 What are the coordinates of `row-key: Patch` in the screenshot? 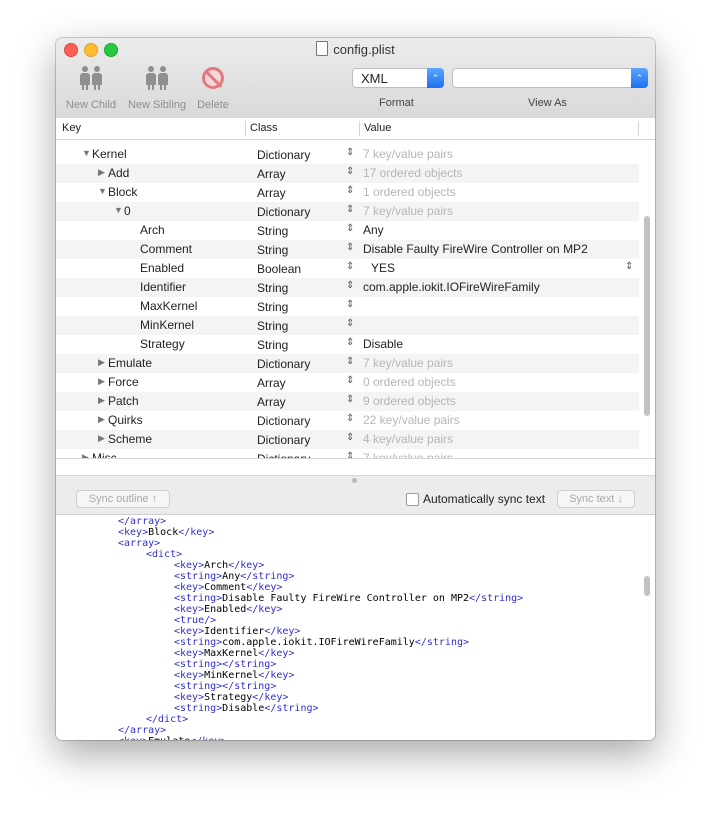 It's located at (123, 401).